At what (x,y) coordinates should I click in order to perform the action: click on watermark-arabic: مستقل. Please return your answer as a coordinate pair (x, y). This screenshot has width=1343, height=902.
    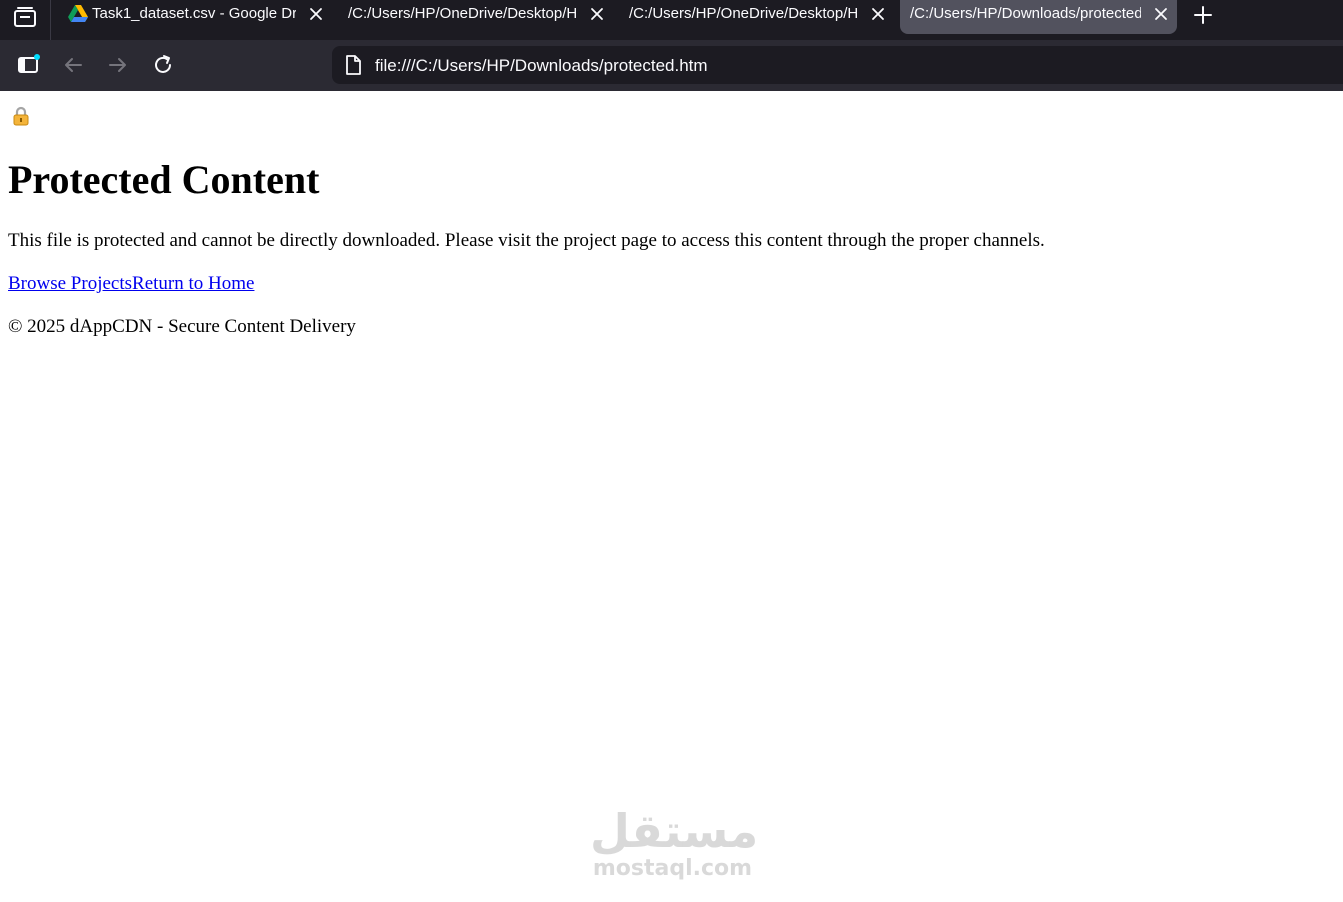
    Looking at the image, I should click on (674, 831).